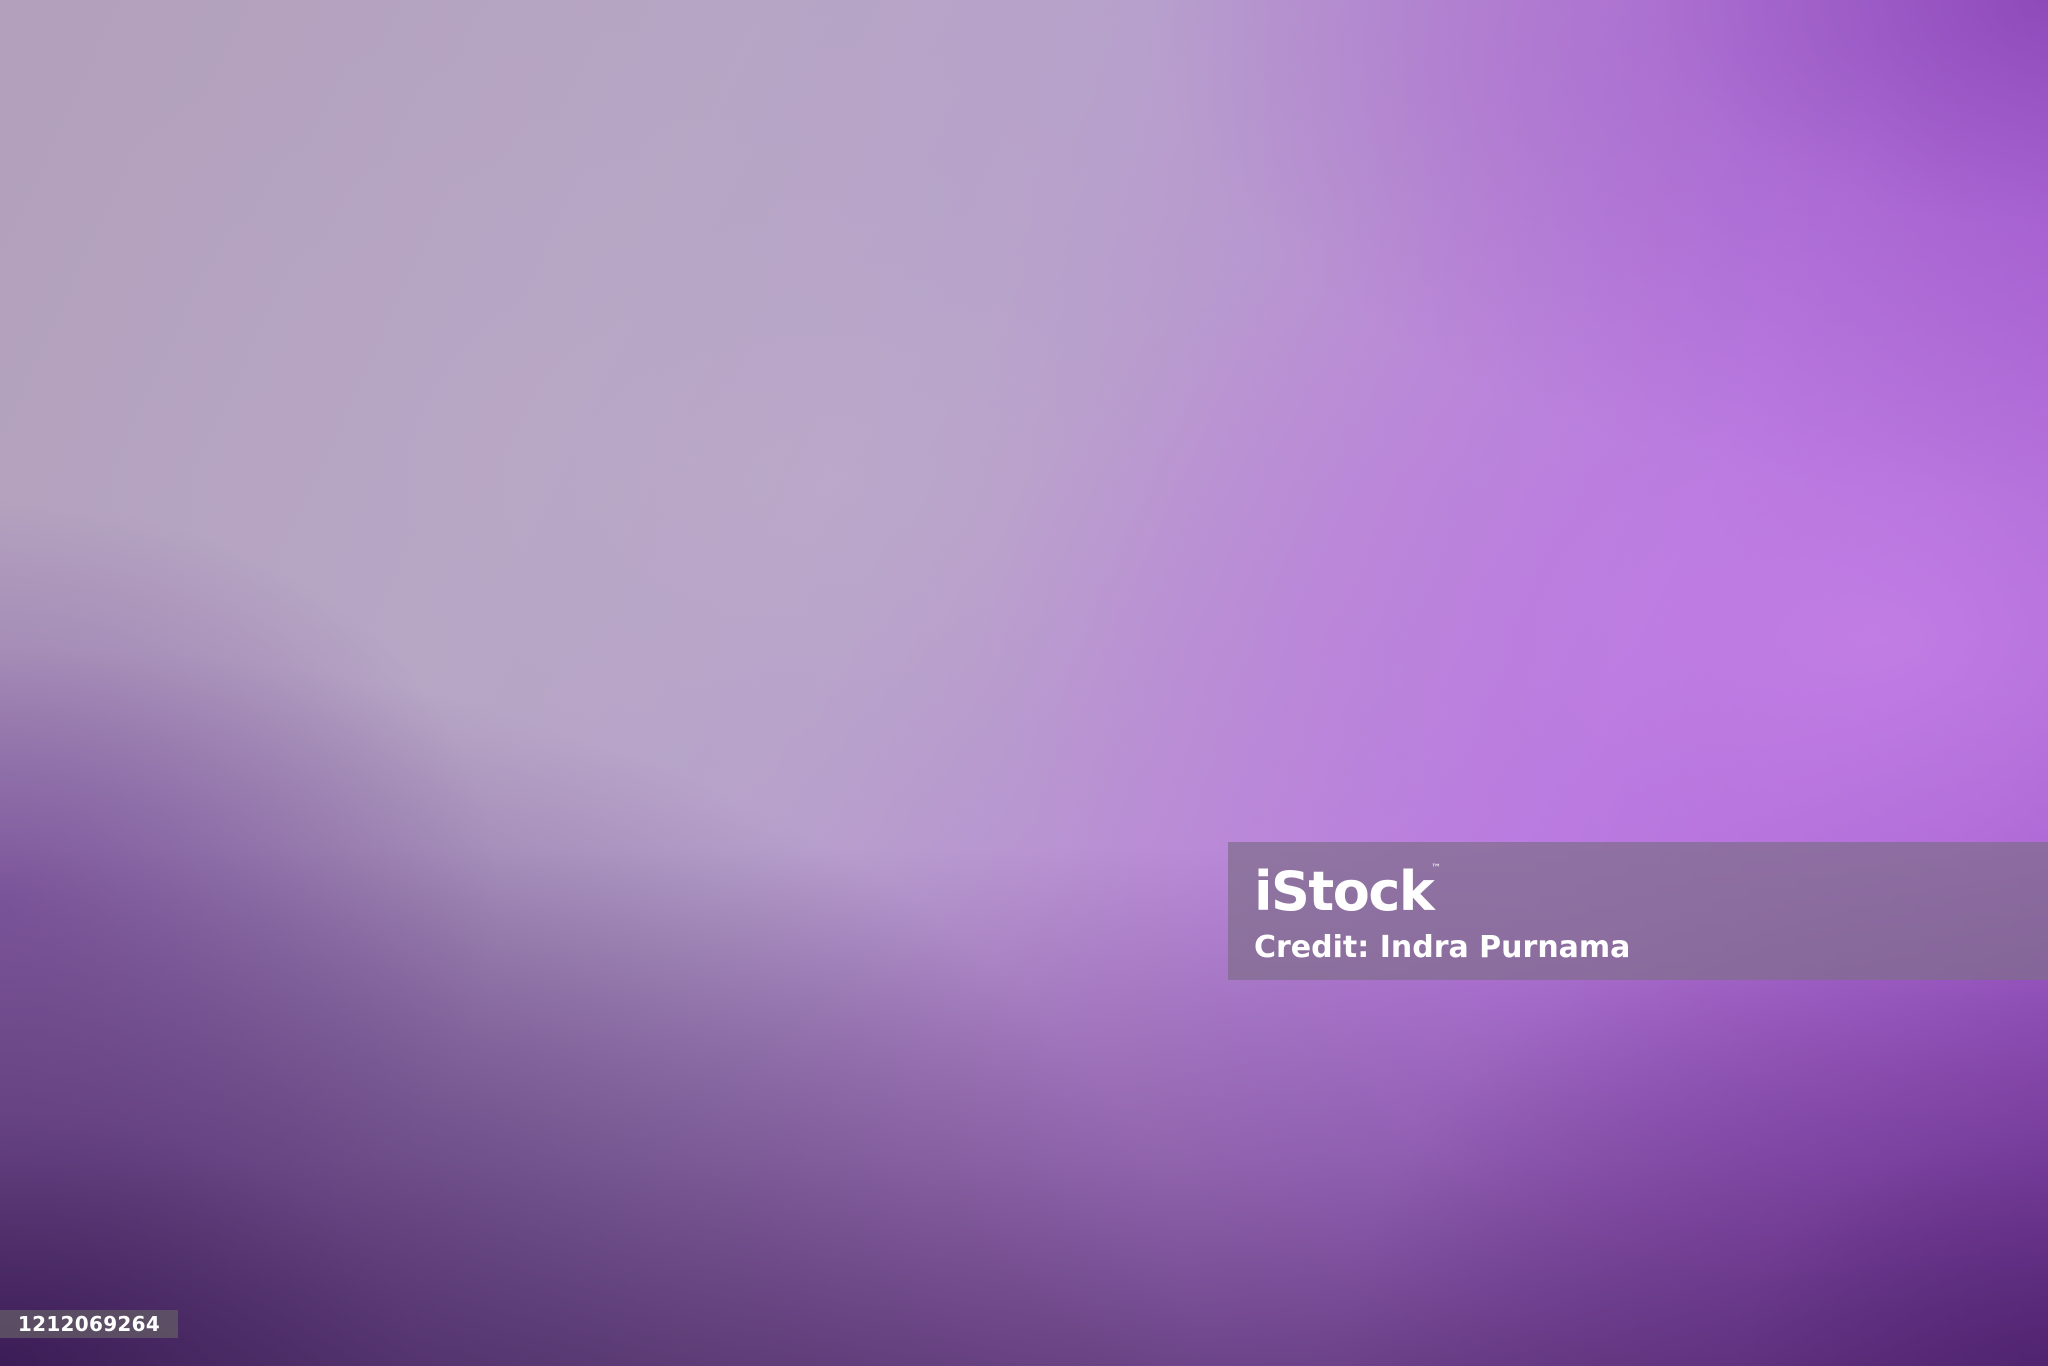 The height and width of the screenshot is (1366, 2048). Describe the element at coordinates (1436, 868) in the screenshot. I see `trademark-symbol: ™` at that location.